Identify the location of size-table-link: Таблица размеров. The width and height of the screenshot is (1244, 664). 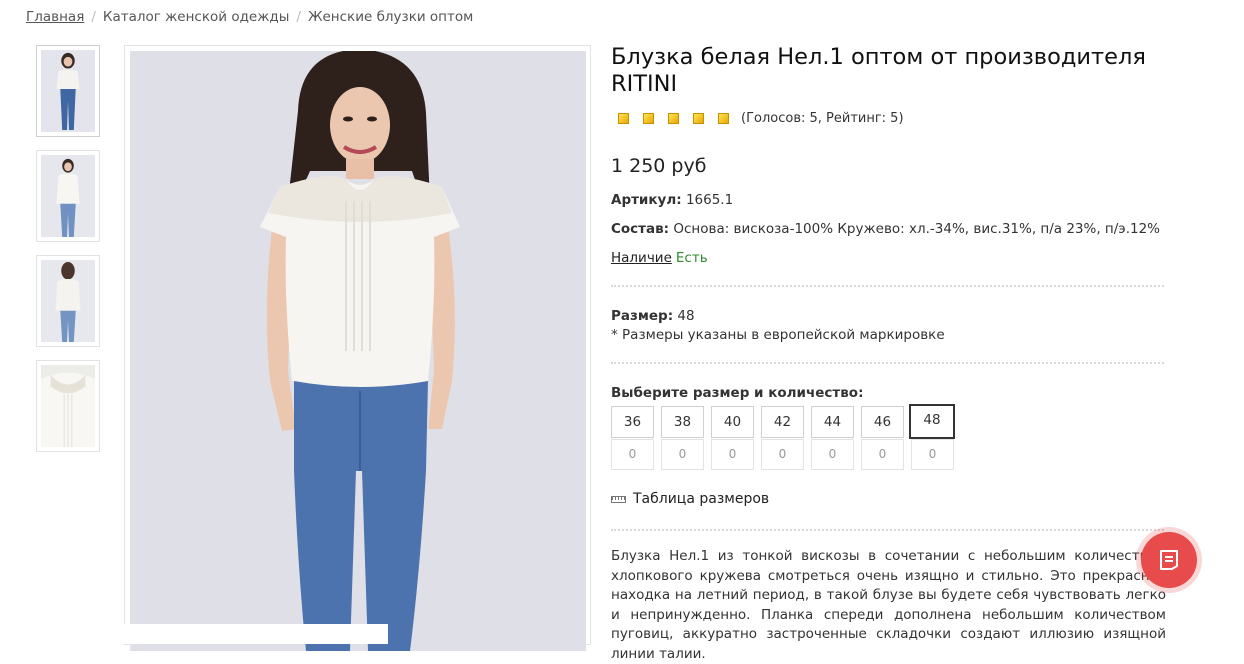
(690, 499).